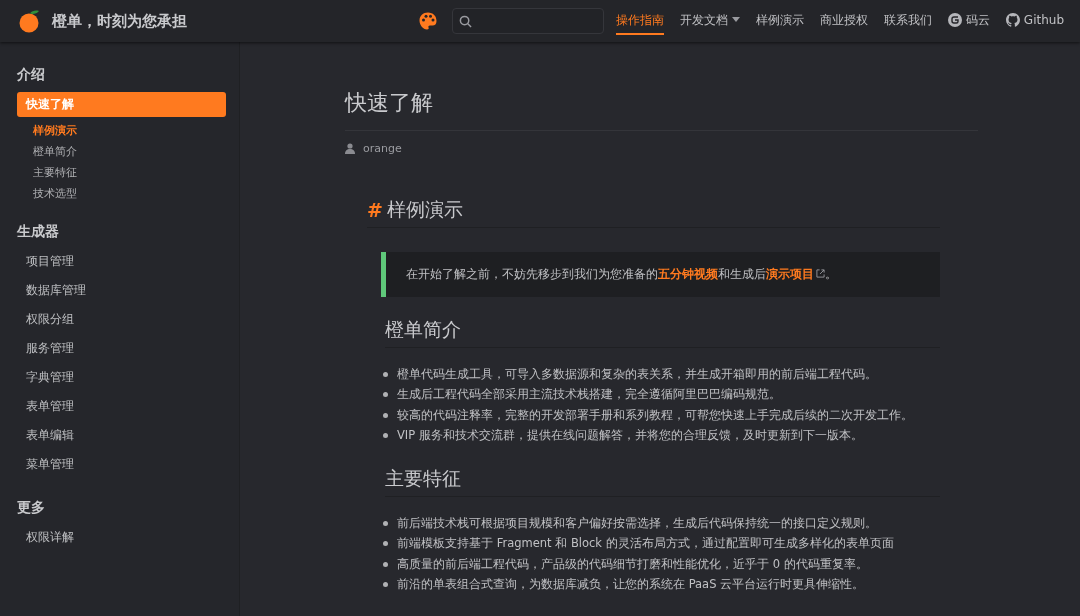  Describe the element at coordinates (630, 436) in the screenshot. I see `bullet-text: VIP 服务和技术交流群，提供在线问题解答，并将您的合理反馈，及时更新到下一版本。` at that location.